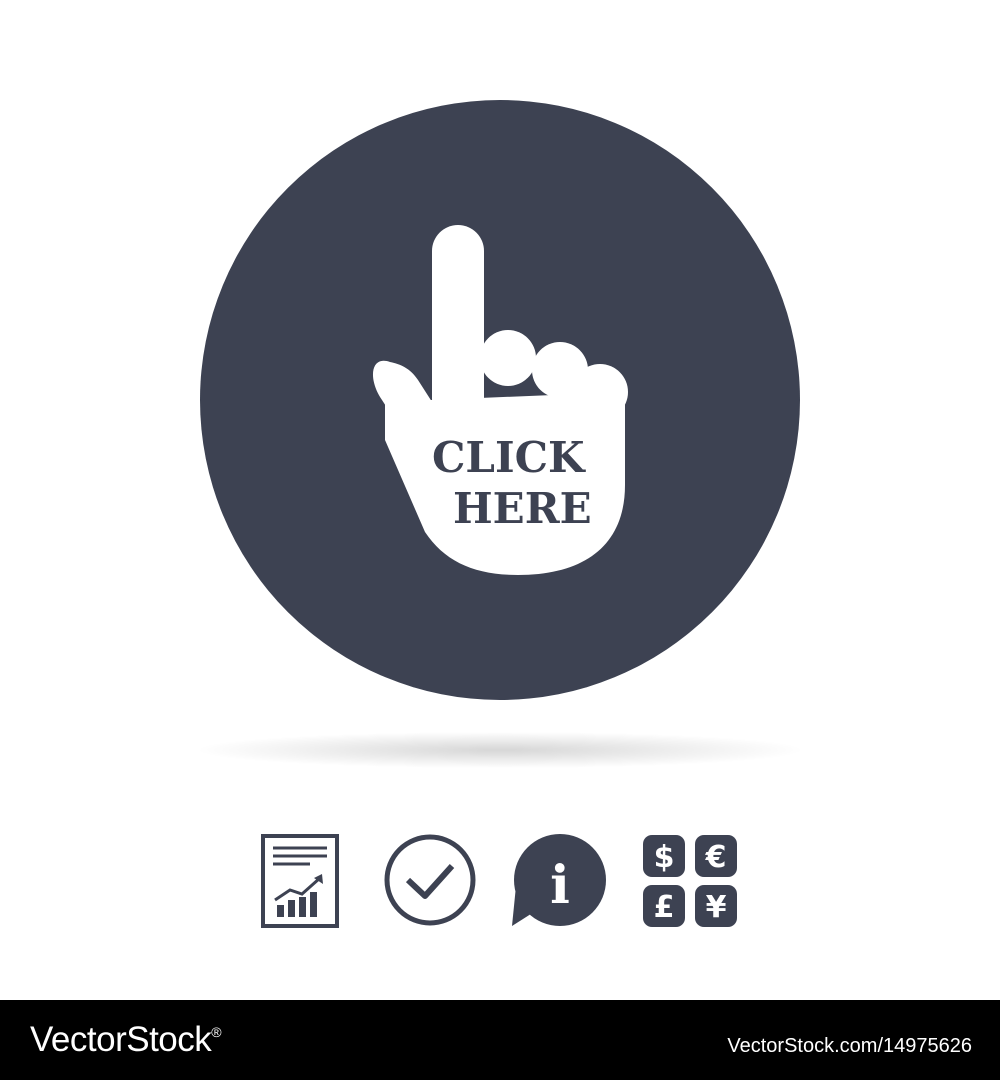 This screenshot has width=1000, height=1080. What do you see at coordinates (716, 907) in the screenshot?
I see `yen-glyph: ¥` at bounding box center [716, 907].